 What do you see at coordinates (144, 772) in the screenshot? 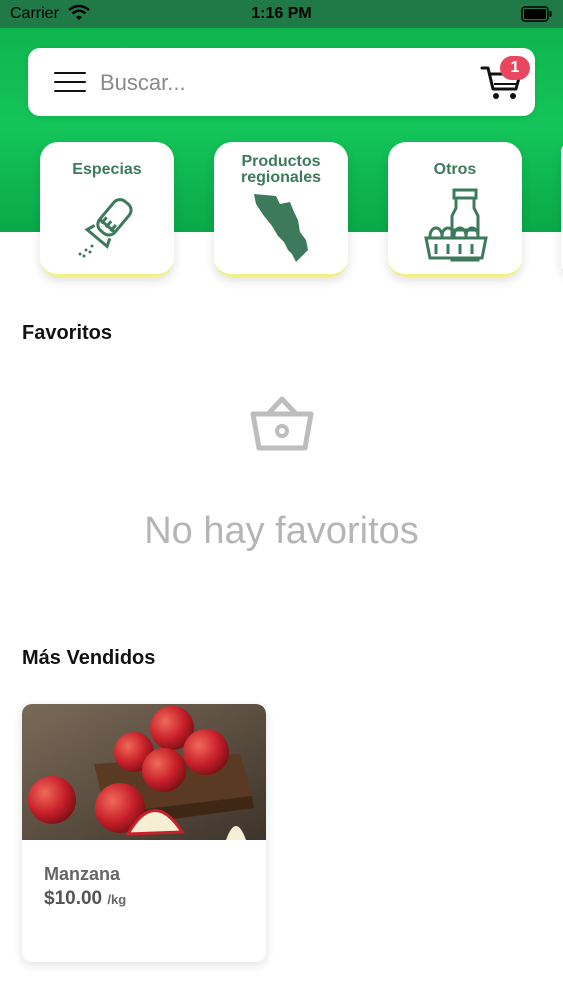
I see `apples-photo` at bounding box center [144, 772].